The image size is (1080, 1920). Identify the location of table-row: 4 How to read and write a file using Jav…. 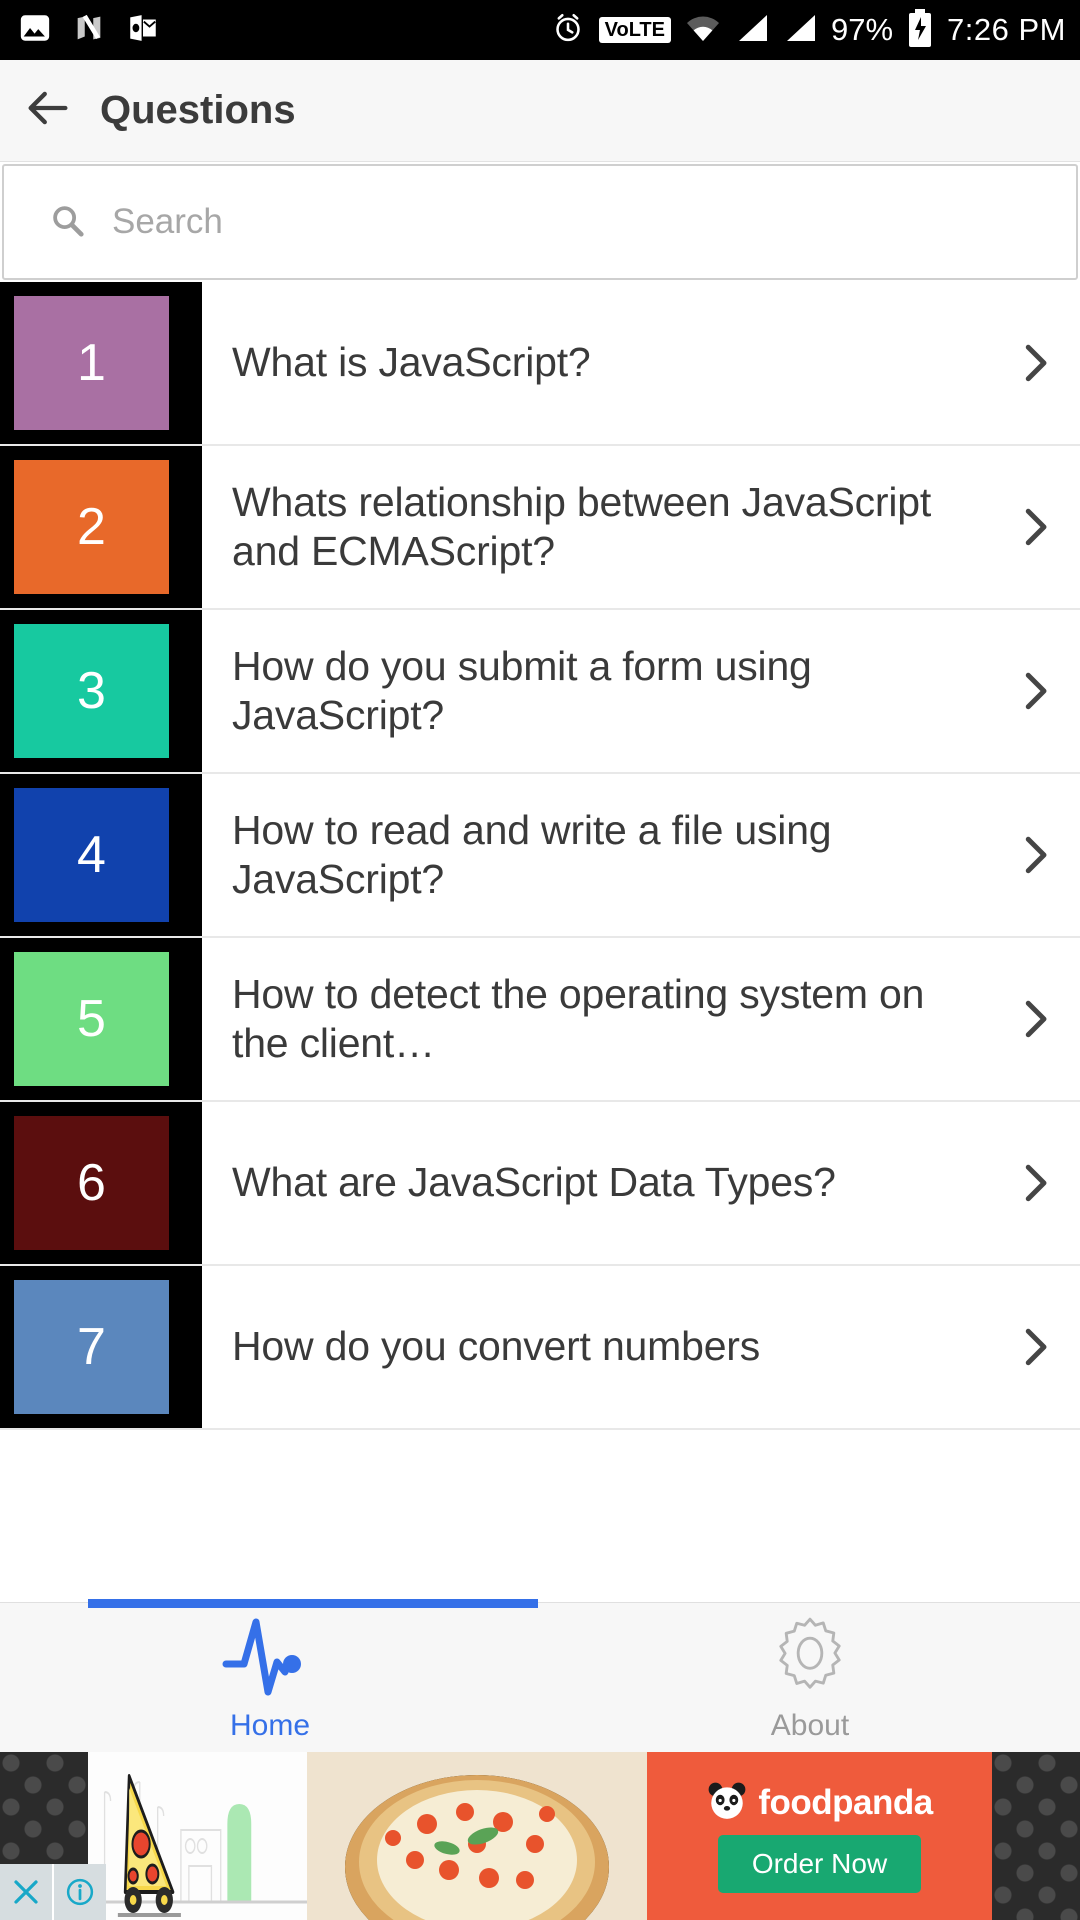
(540, 856).